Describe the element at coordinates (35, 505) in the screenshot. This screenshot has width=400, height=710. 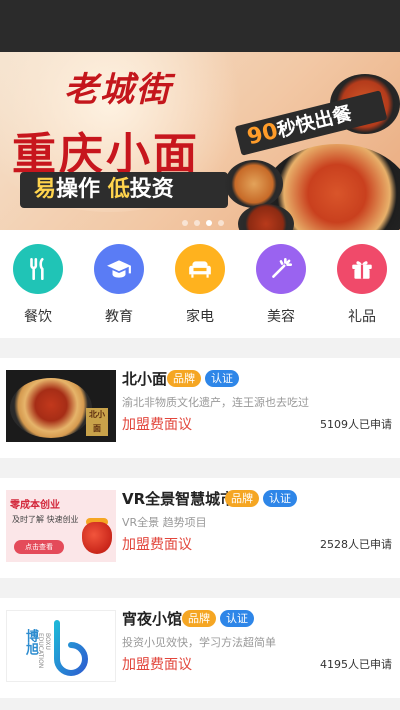
I see `thumbnail-headline: 零成本创业` at that location.